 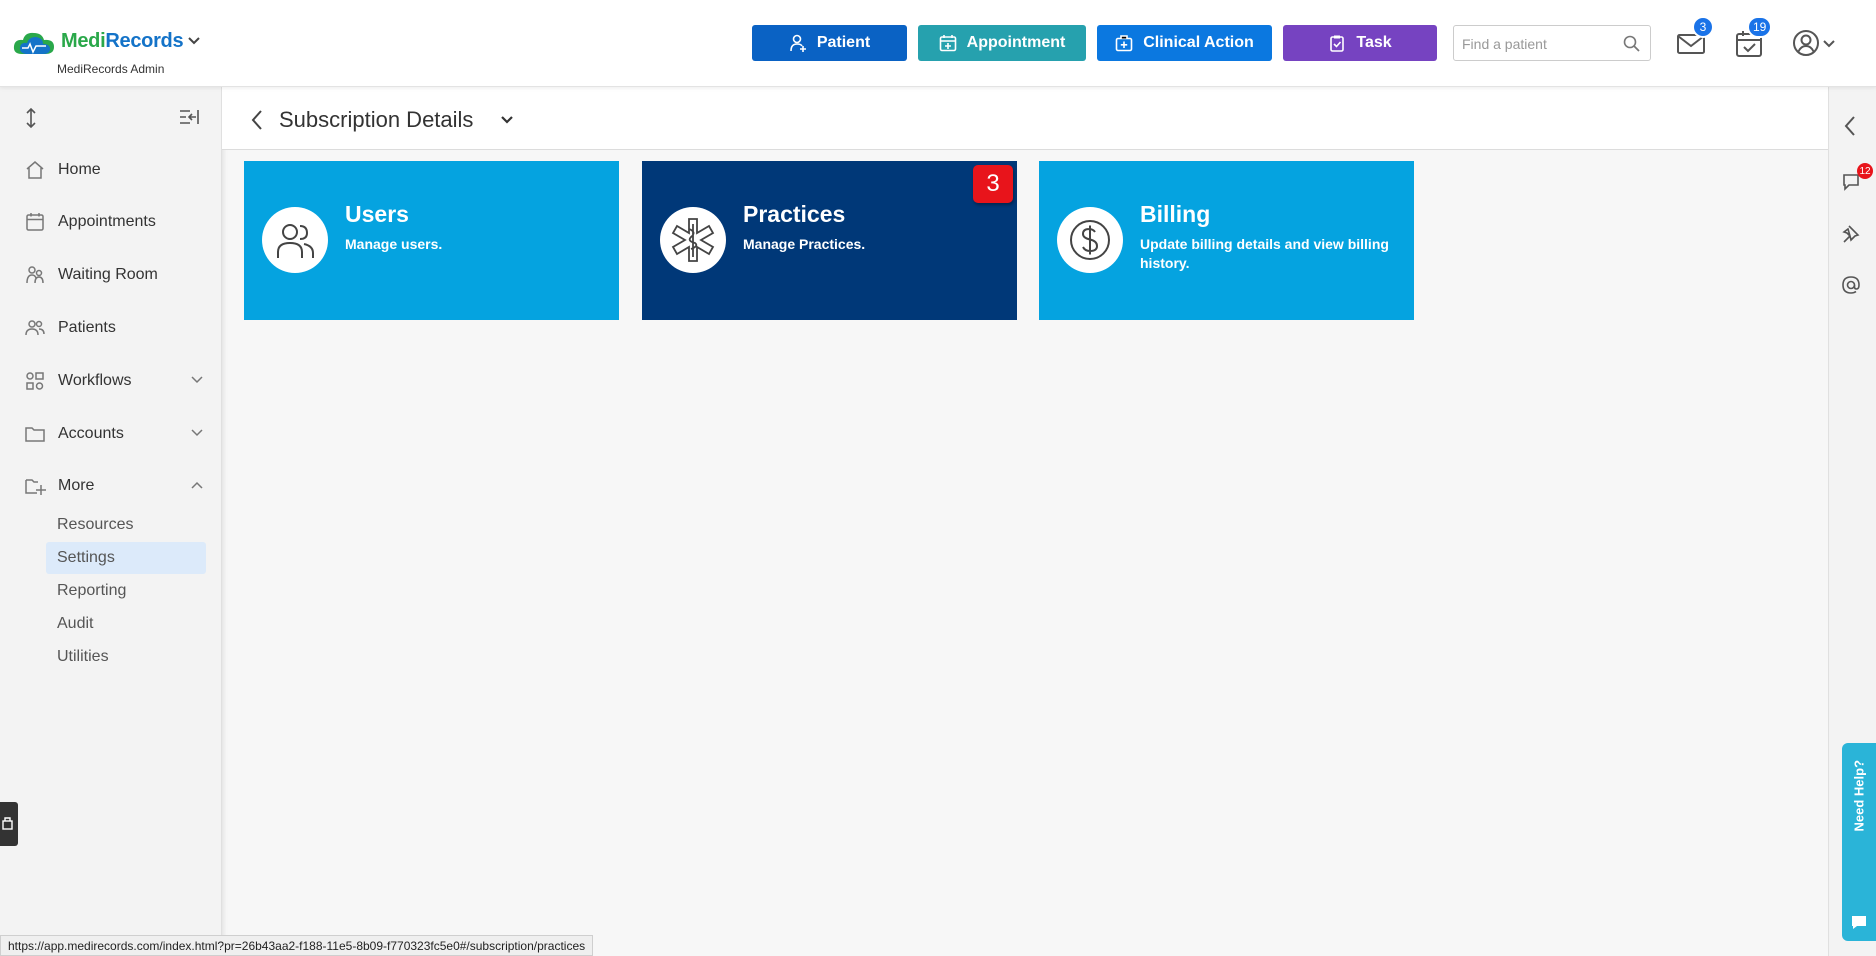 What do you see at coordinates (31, 118) in the screenshot?
I see `expand-vertical-icon` at bounding box center [31, 118].